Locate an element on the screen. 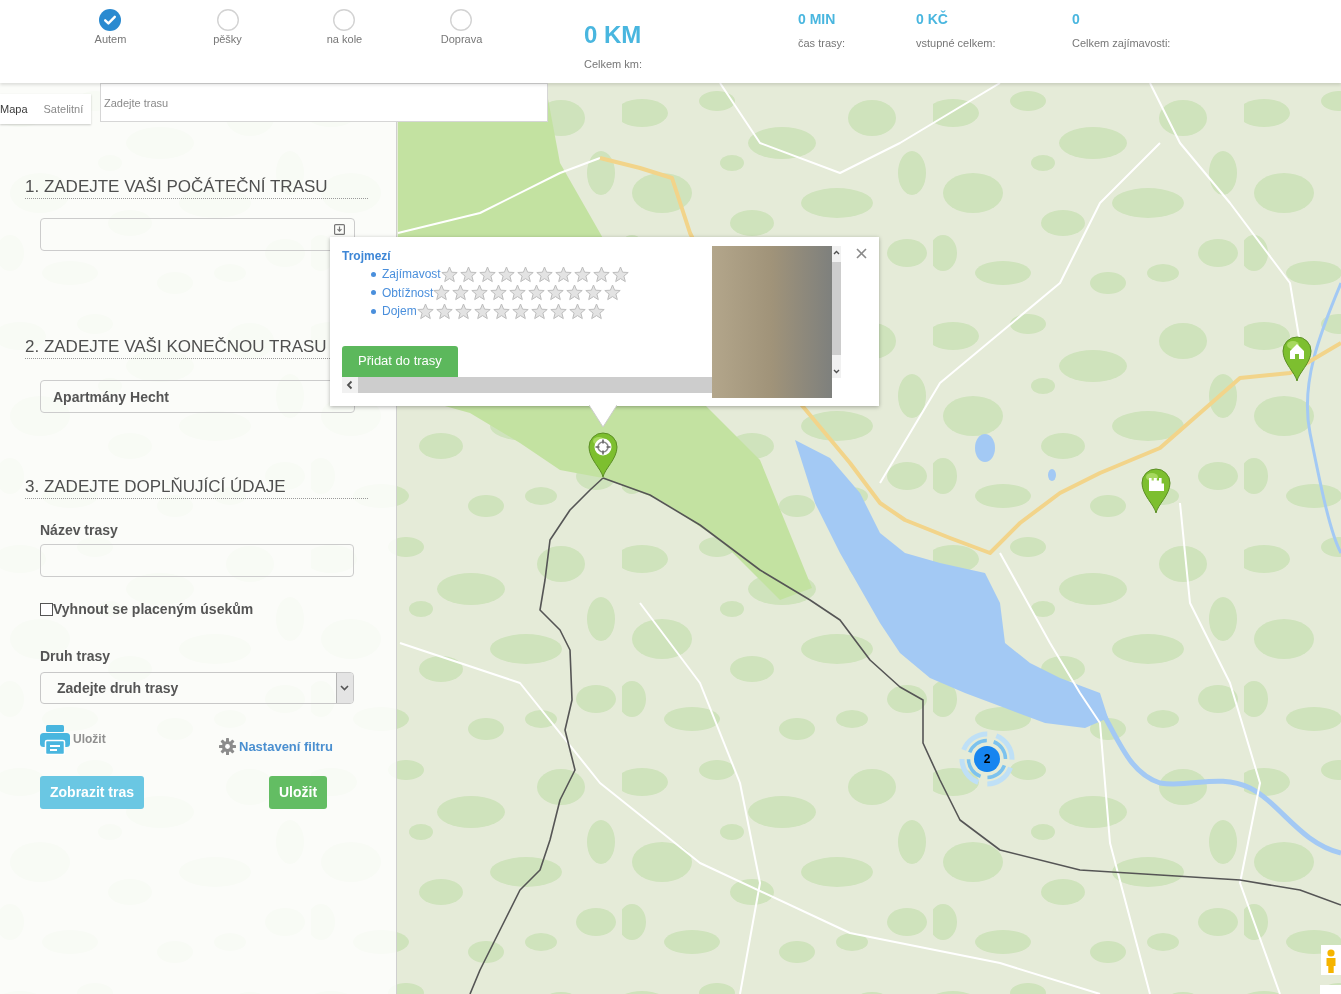 The width and height of the screenshot is (1341, 994). chevron-up-icon is located at coordinates (836, 252).